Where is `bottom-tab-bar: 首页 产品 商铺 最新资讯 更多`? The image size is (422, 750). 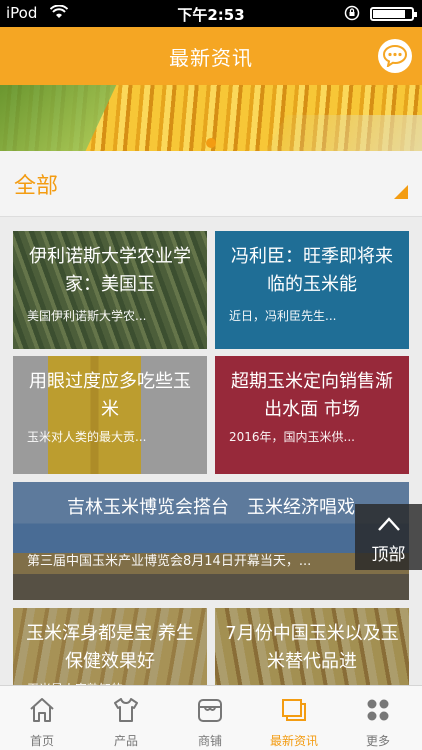
bottom-tab-bar: 首页 产品 商铺 最新资讯 更多 is located at coordinates (211, 717).